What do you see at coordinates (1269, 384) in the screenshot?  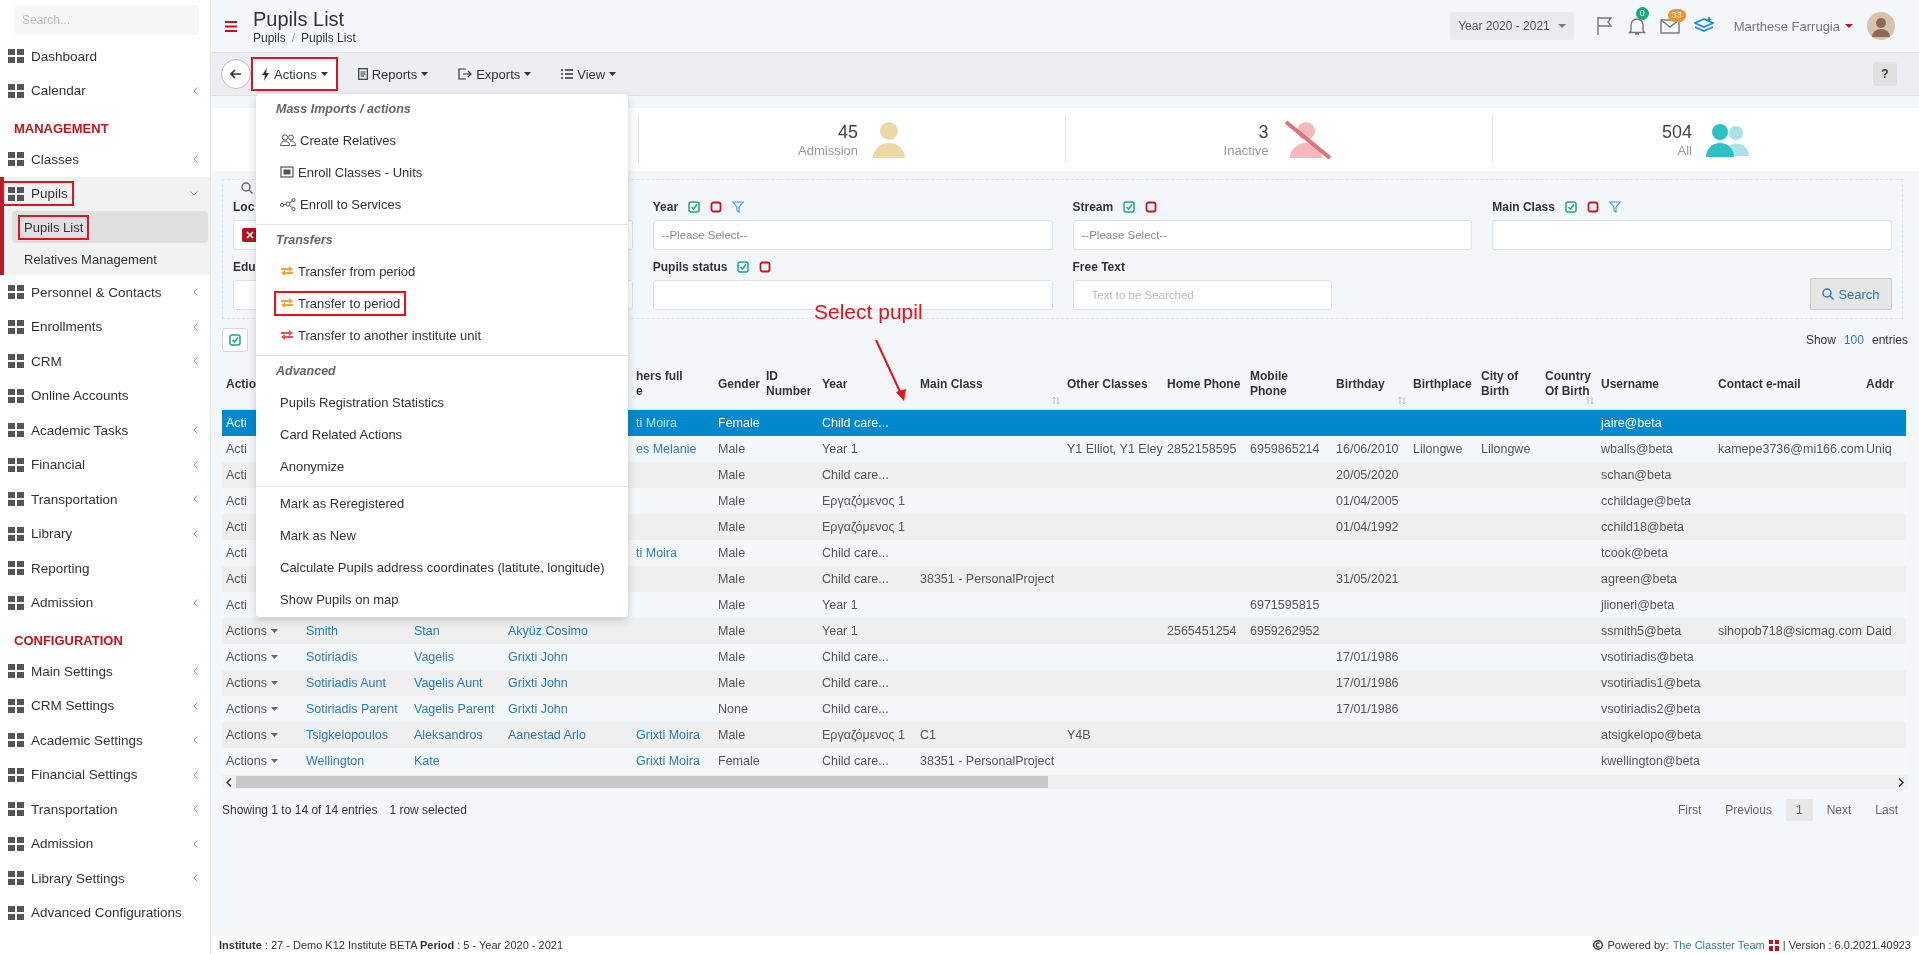 I see `column-header: Mobile Phone` at bounding box center [1269, 384].